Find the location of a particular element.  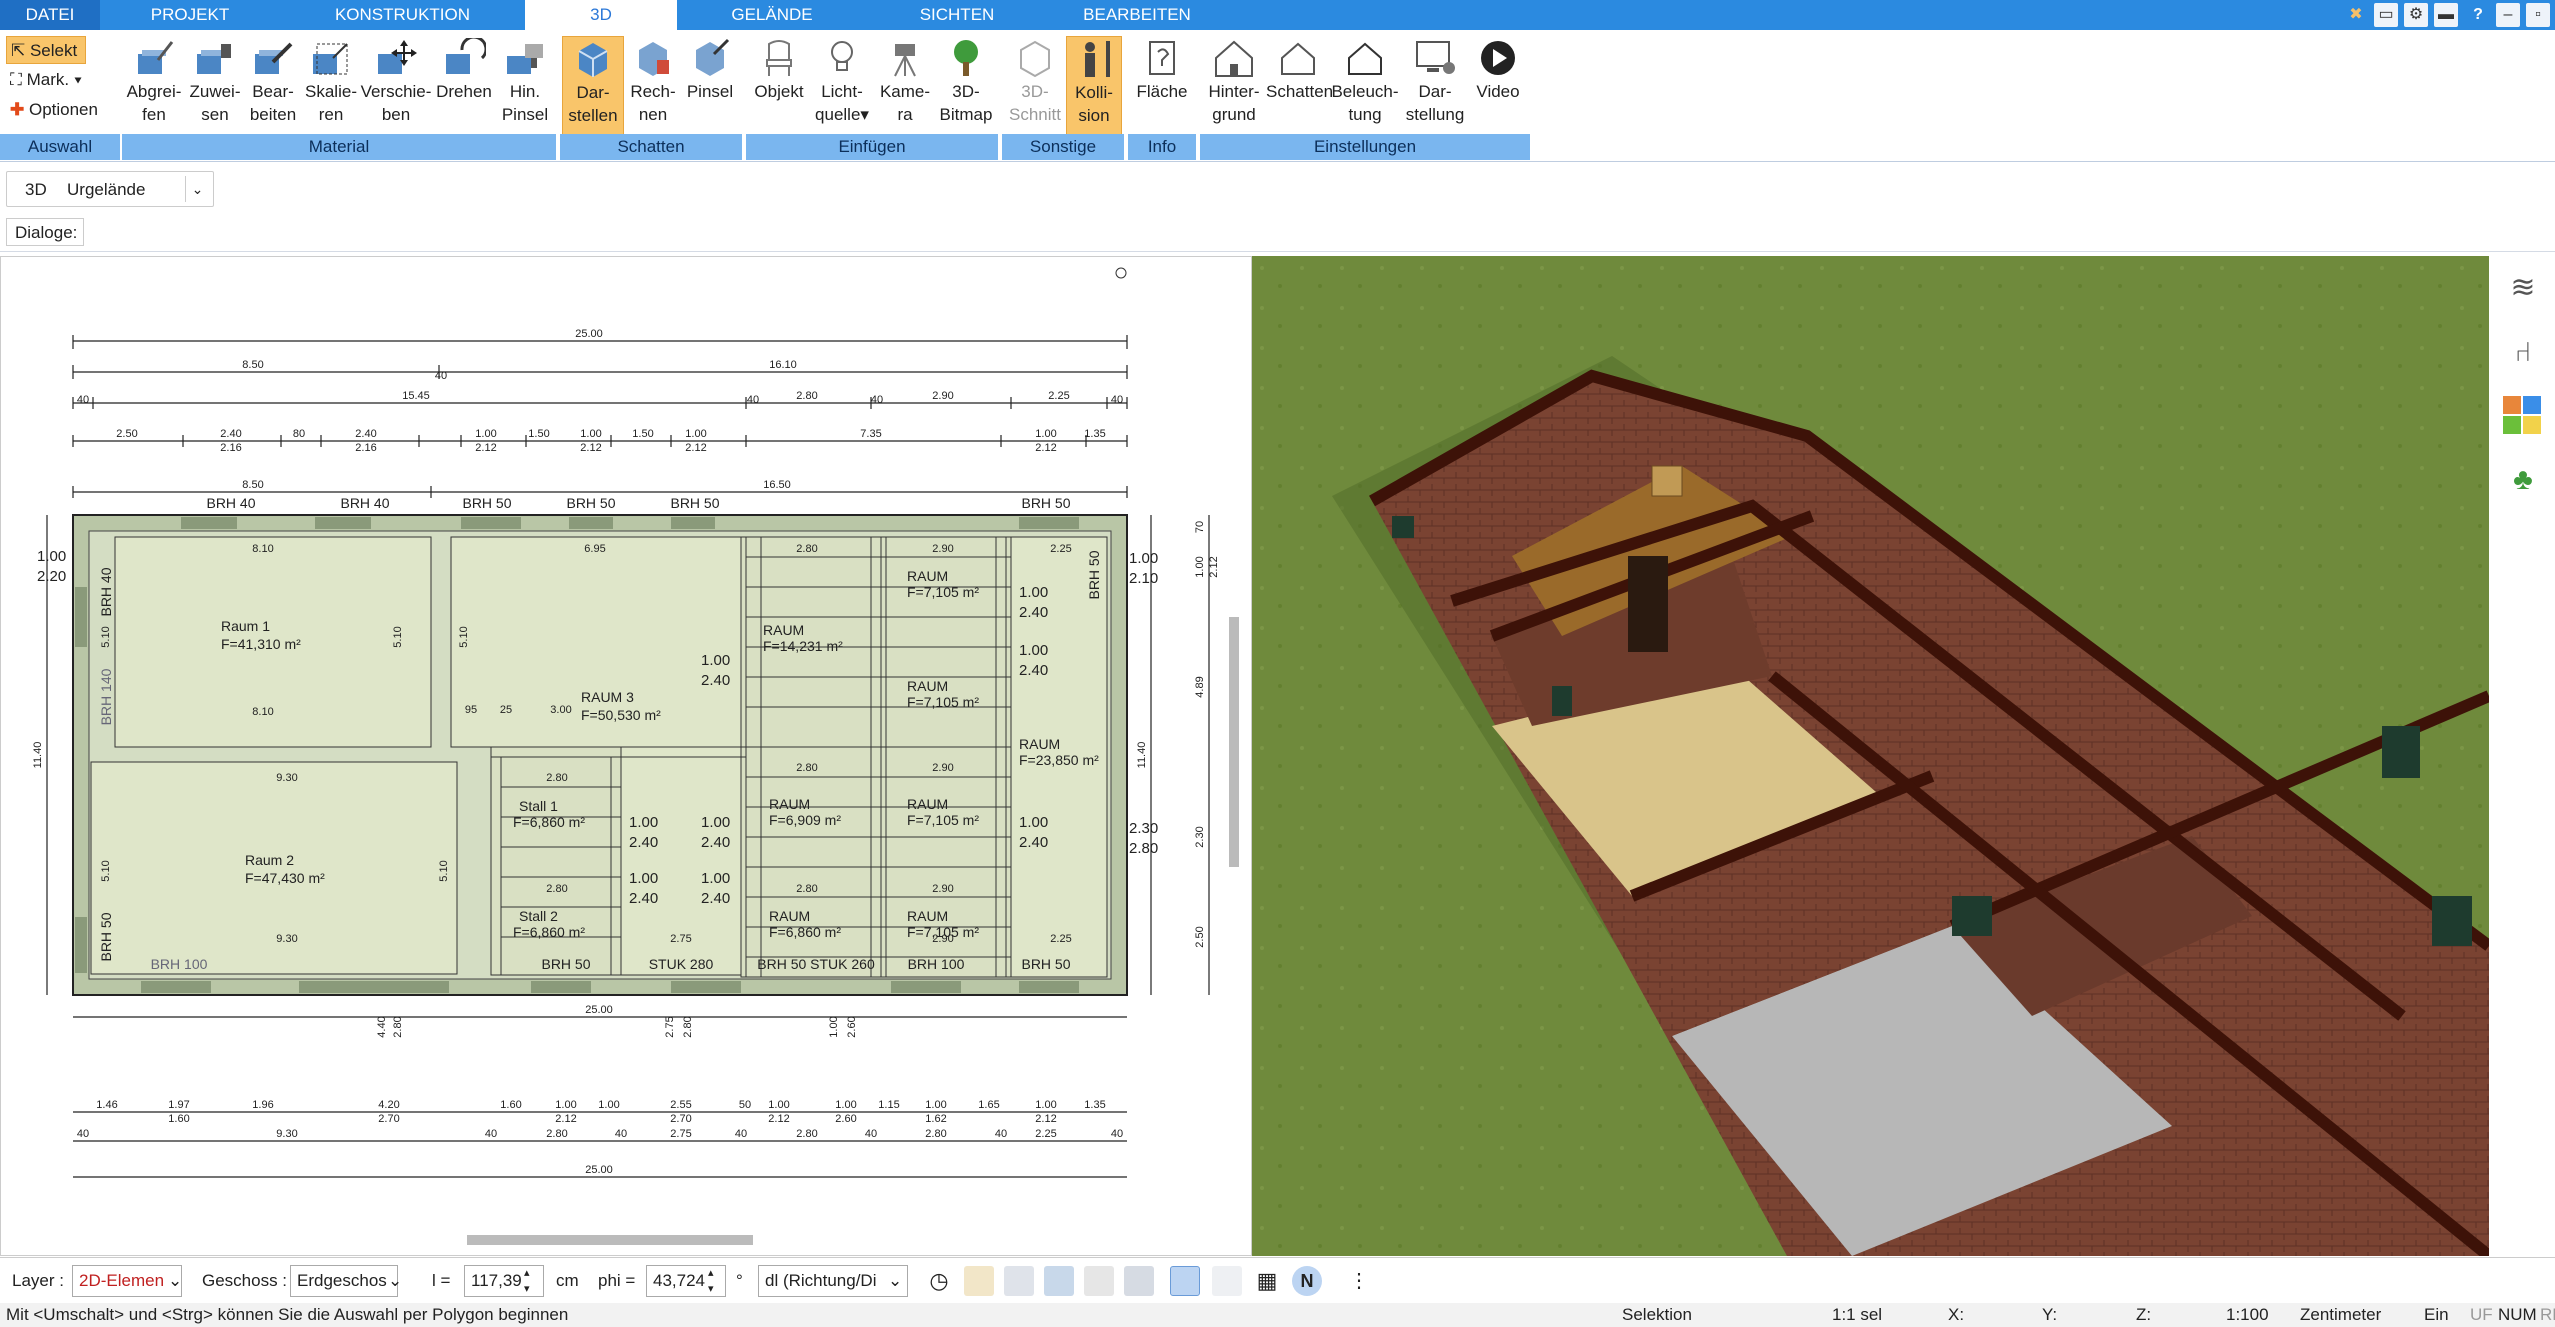

dialogs-label: Dialoge: is located at coordinates (45, 232).